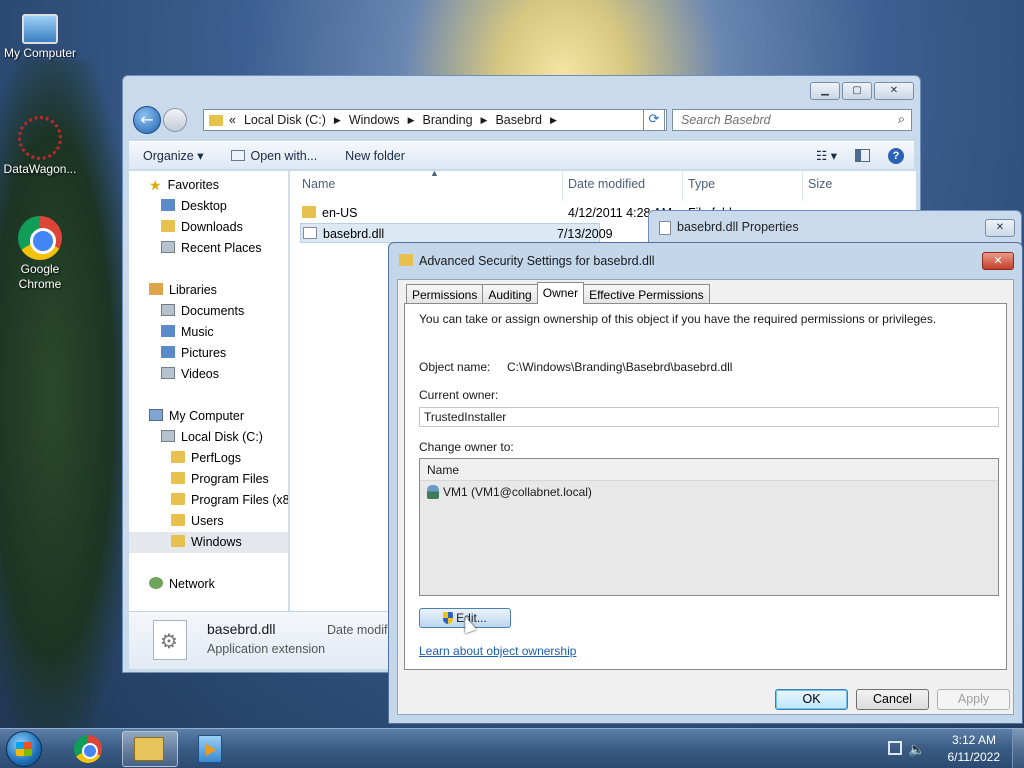 This screenshot has height=768, width=1024. I want to click on list-item: VM1 (VM1@collabnet.local), so click(509, 492).